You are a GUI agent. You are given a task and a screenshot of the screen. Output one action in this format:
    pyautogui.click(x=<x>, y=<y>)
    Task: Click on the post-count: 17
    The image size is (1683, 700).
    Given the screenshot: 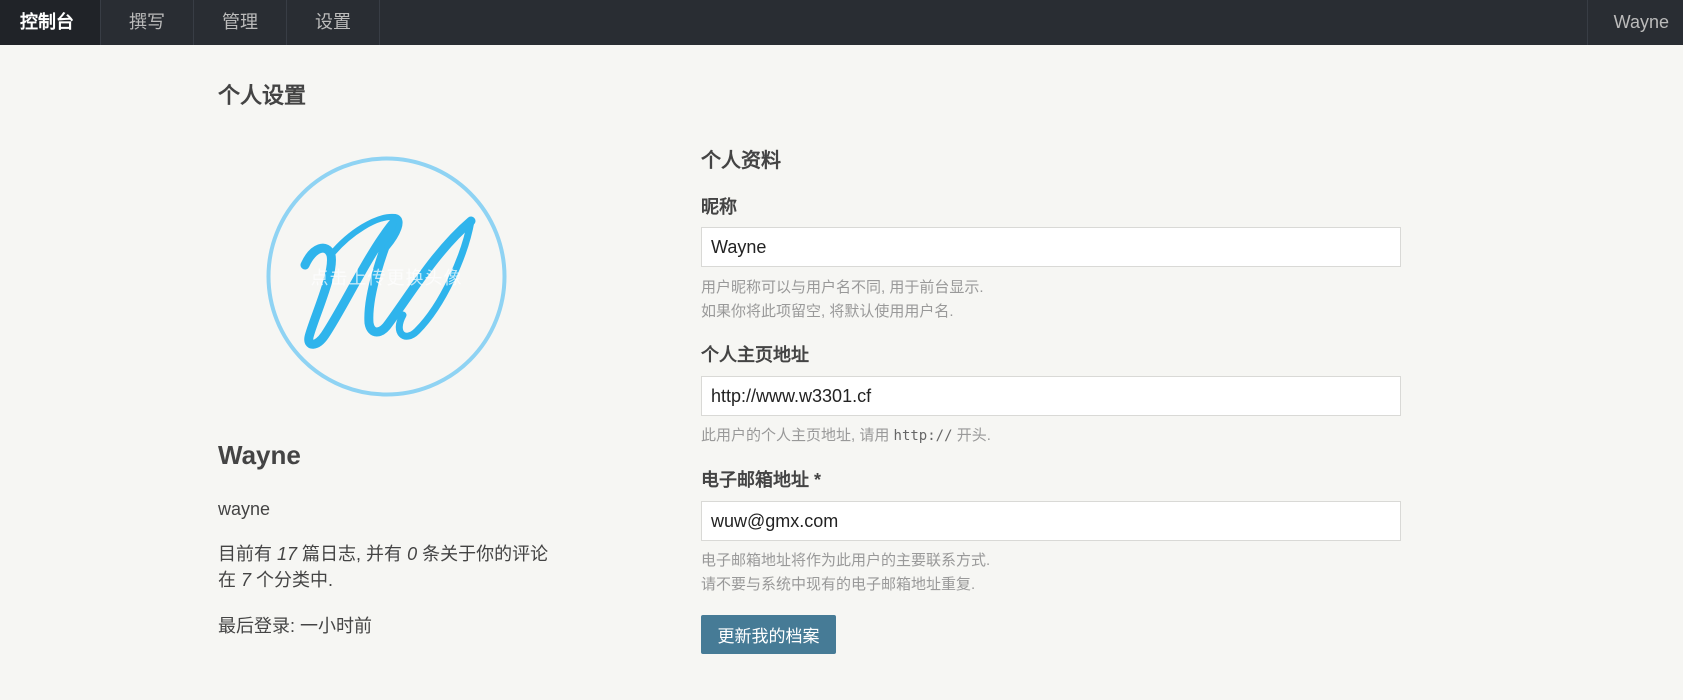 What is the action you would take?
    pyautogui.click(x=287, y=554)
    